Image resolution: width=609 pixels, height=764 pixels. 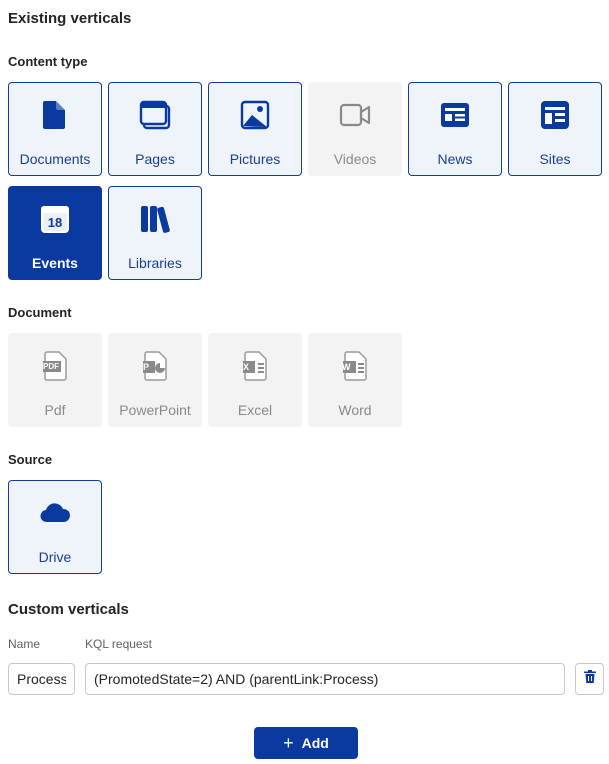 I want to click on video-icon, so click(x=355, y=115).